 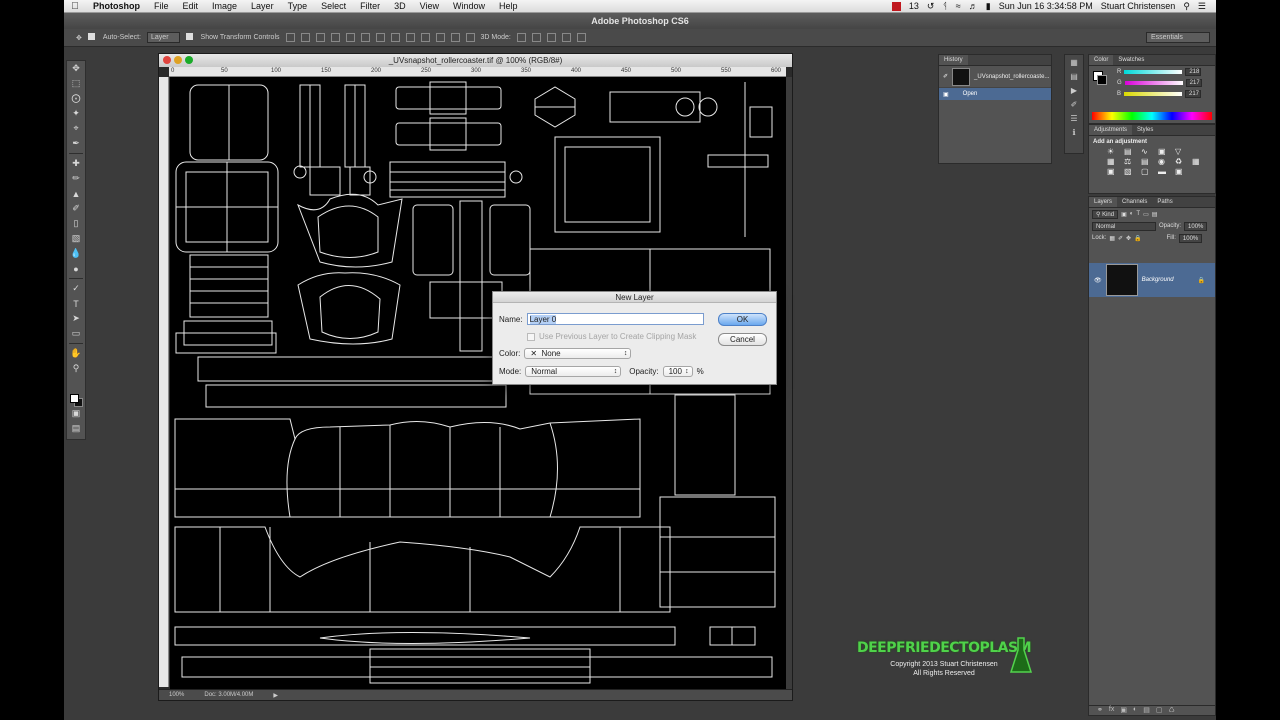 What do you see at coordinates (1128, 238) in the screenshot?
I see `lock-position-icon: ✥` at bounding box center [1128, 238].